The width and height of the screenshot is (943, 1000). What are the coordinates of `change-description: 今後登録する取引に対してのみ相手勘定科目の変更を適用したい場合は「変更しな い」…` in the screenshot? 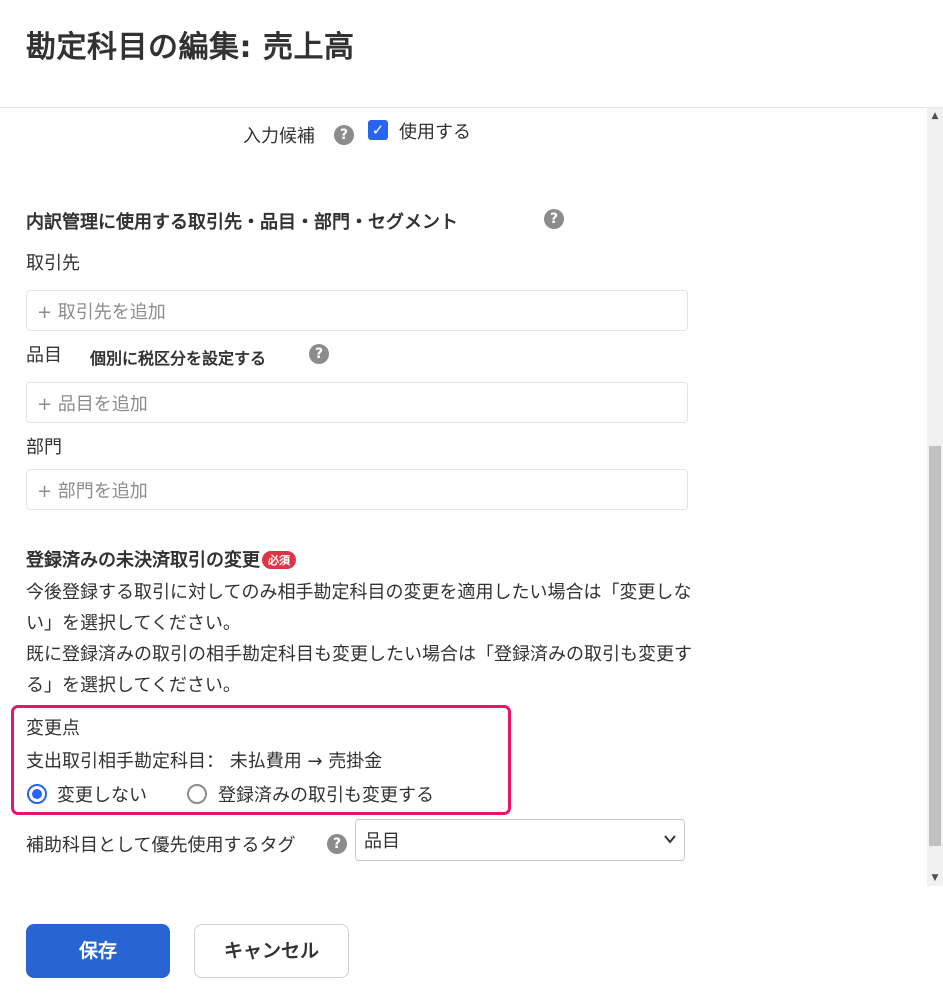 It's located at (421, 639).